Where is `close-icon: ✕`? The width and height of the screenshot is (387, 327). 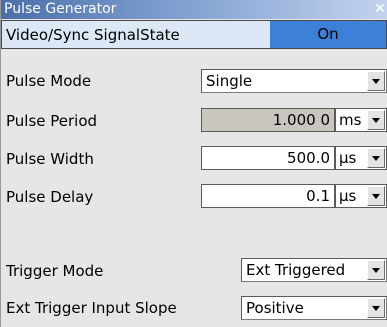 close-icon: ✕ is located at coordinates (379, 9).